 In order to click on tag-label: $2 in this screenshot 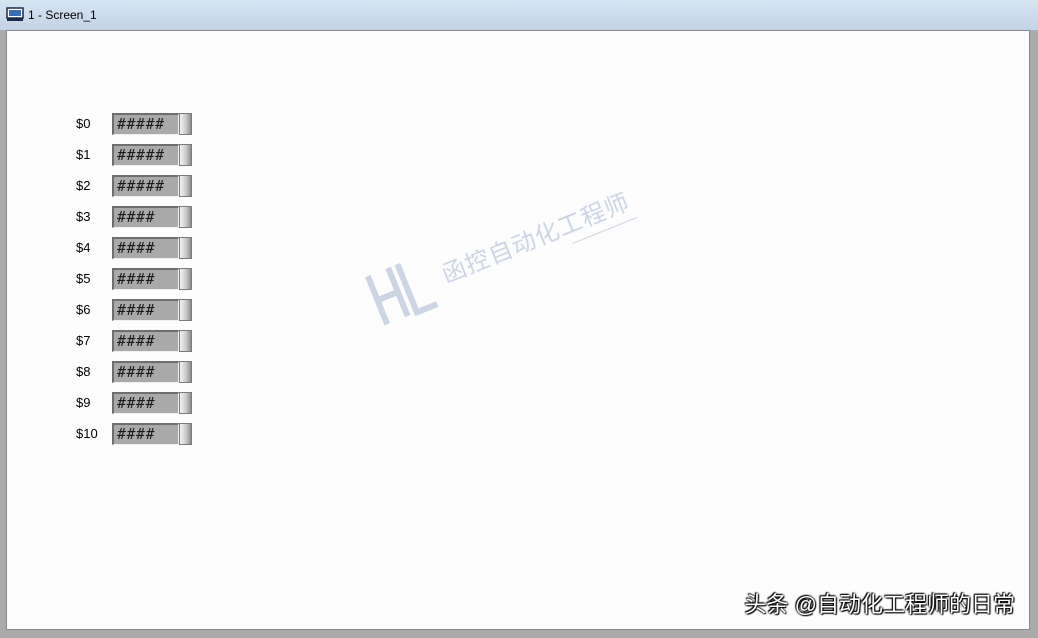, I will do `click(83, 185)`.